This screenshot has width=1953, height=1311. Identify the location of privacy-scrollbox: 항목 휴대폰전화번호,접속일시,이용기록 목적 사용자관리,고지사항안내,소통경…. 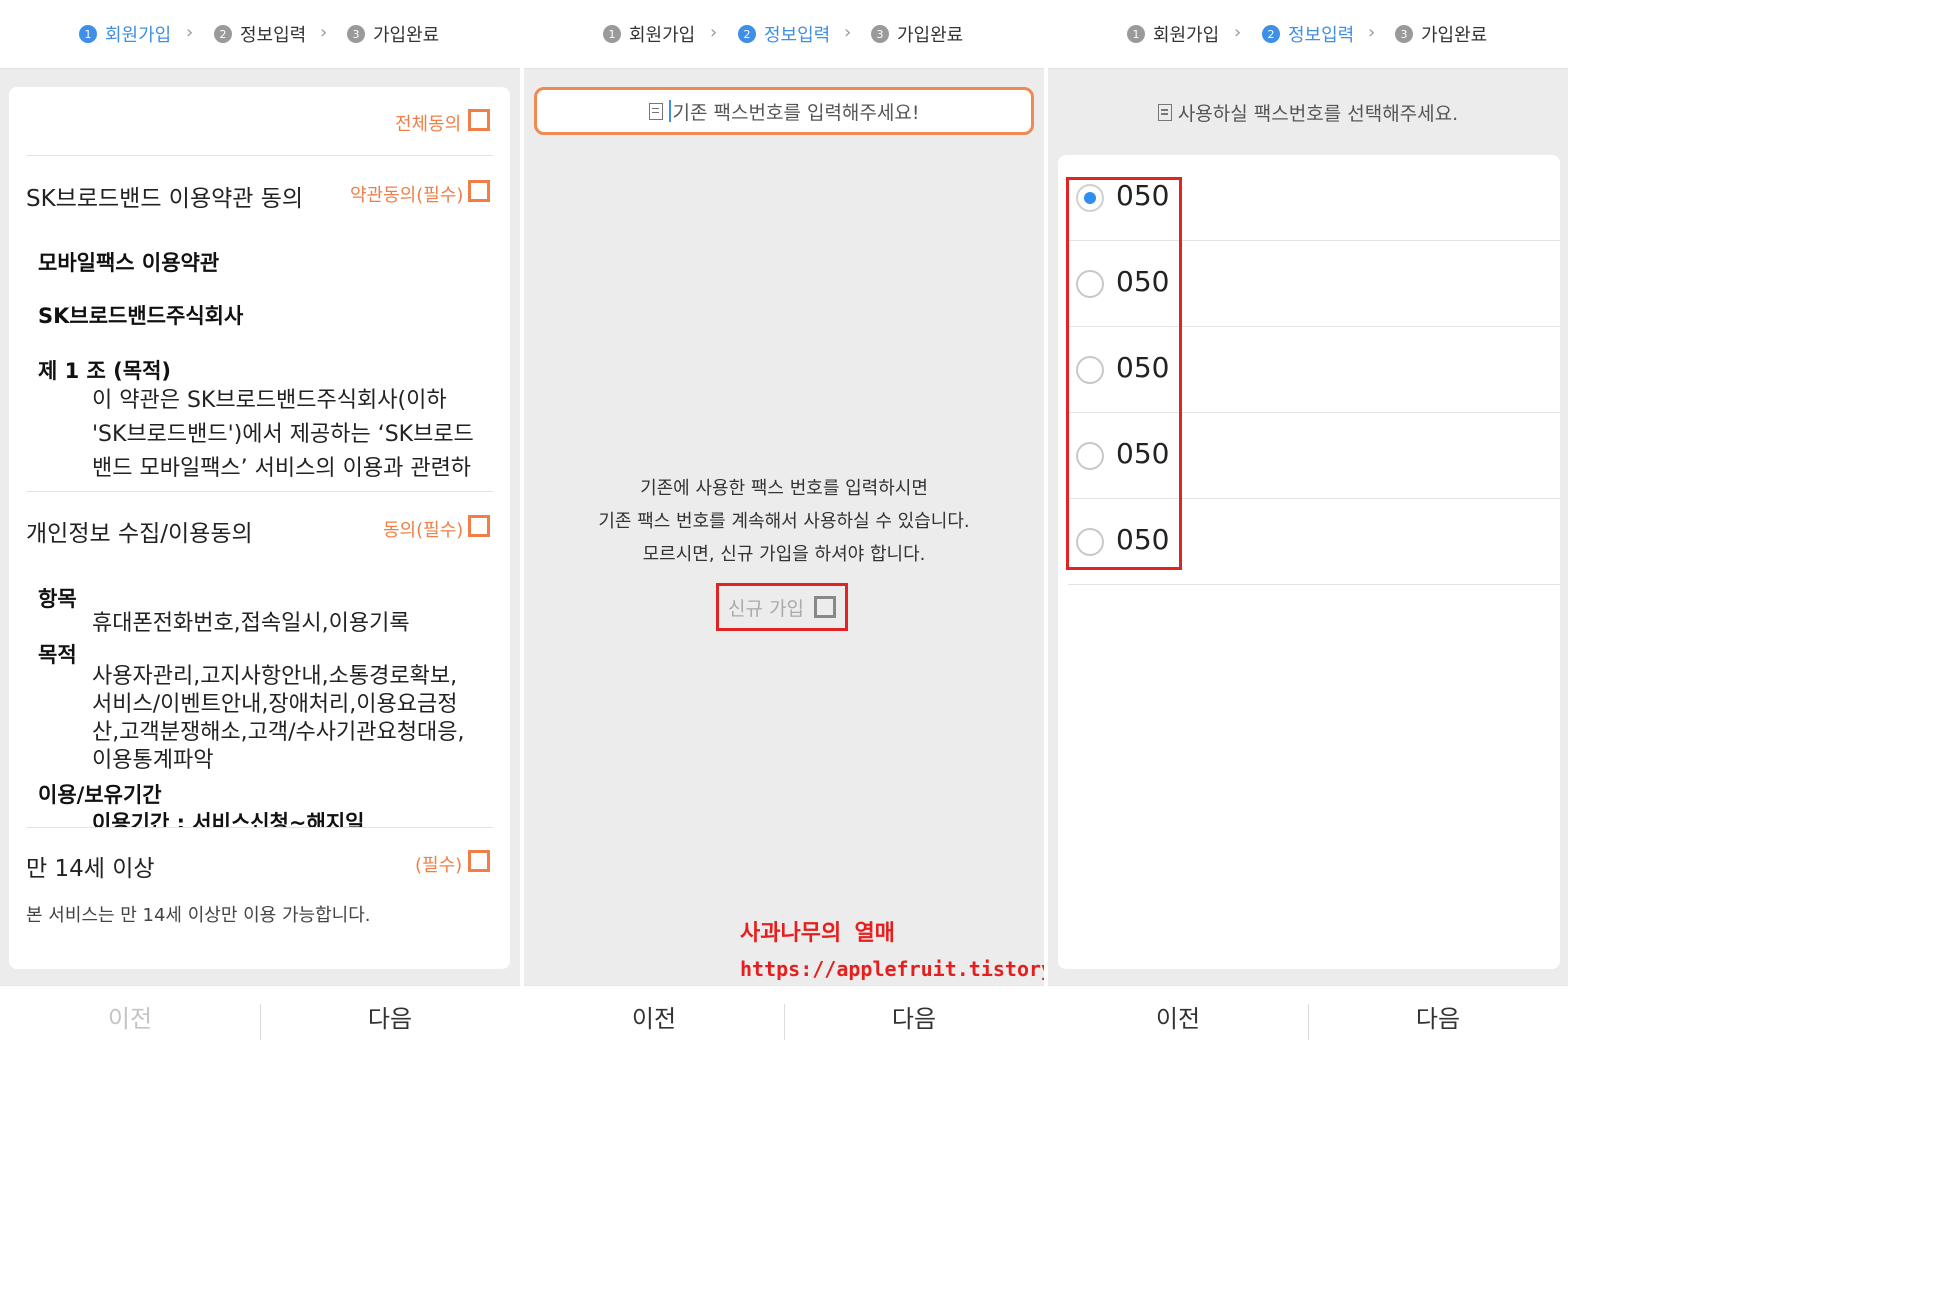
(259, 692).